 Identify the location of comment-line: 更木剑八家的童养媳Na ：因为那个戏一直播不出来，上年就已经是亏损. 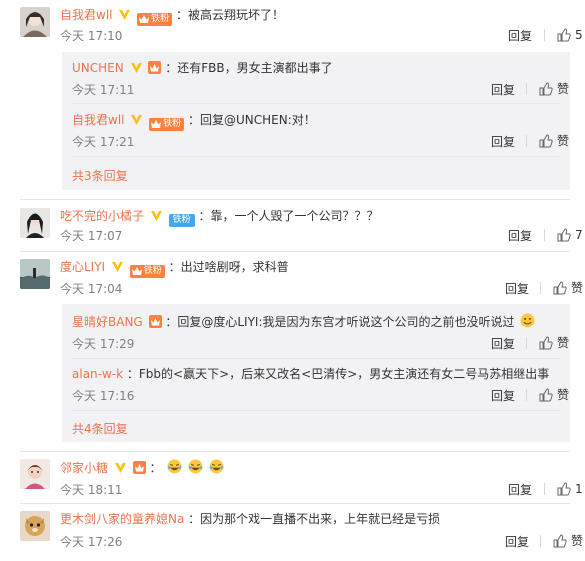
(250, 519).